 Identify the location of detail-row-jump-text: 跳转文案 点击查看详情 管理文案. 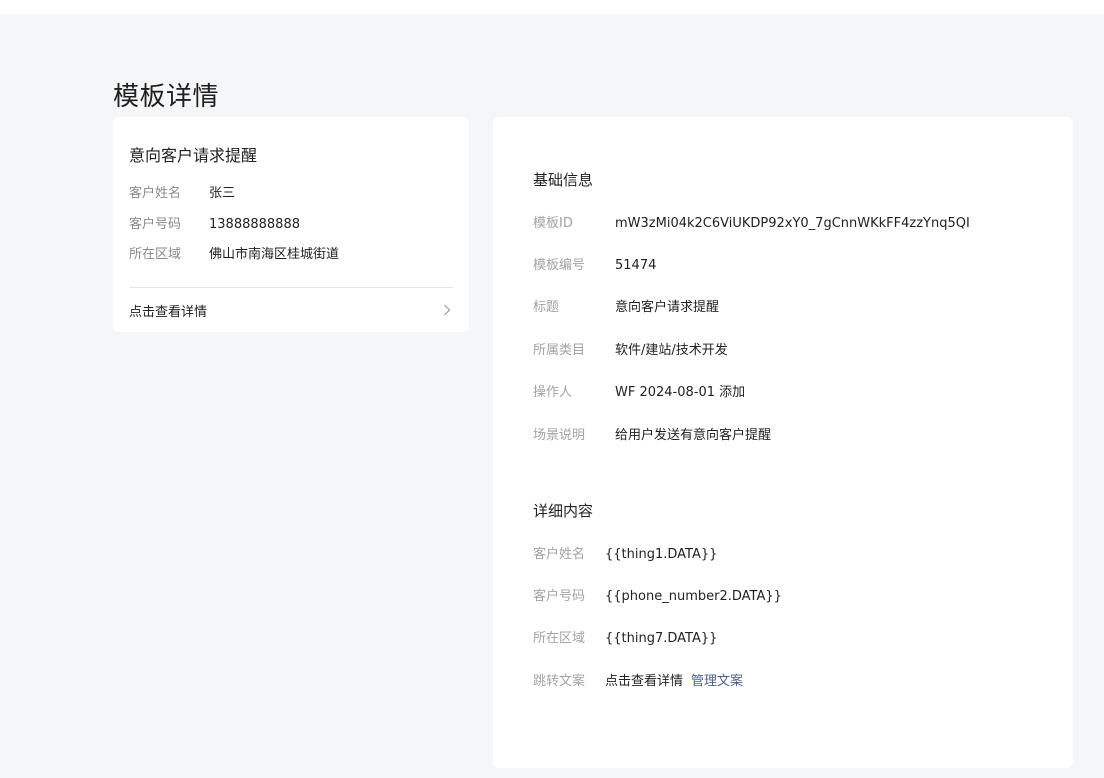
(638, 682).